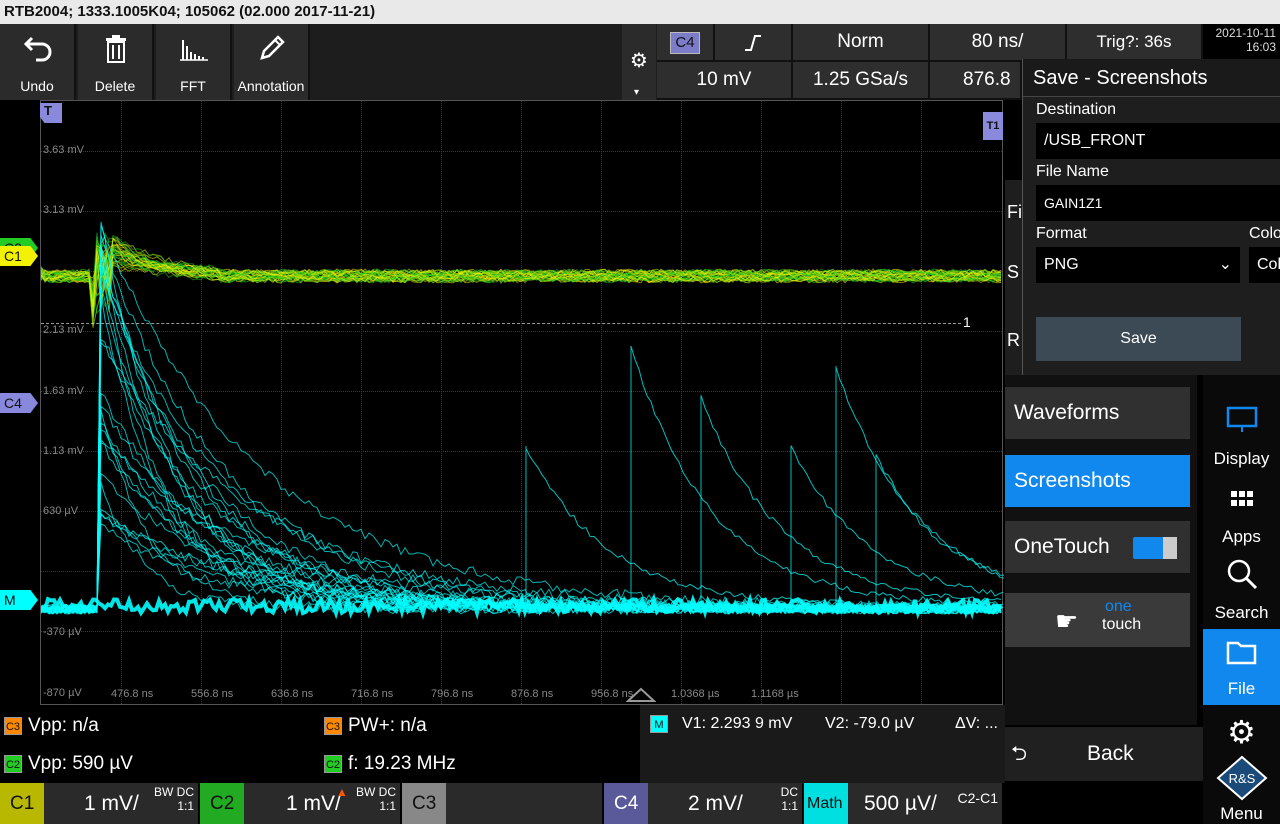 The height and width of the screenshot is (824, 1280). What do you see at coordinates (376, 799) in the screenshot?
I see `channel-c2-coupling: BW DC 1:1` at bounding box center [376, 799].